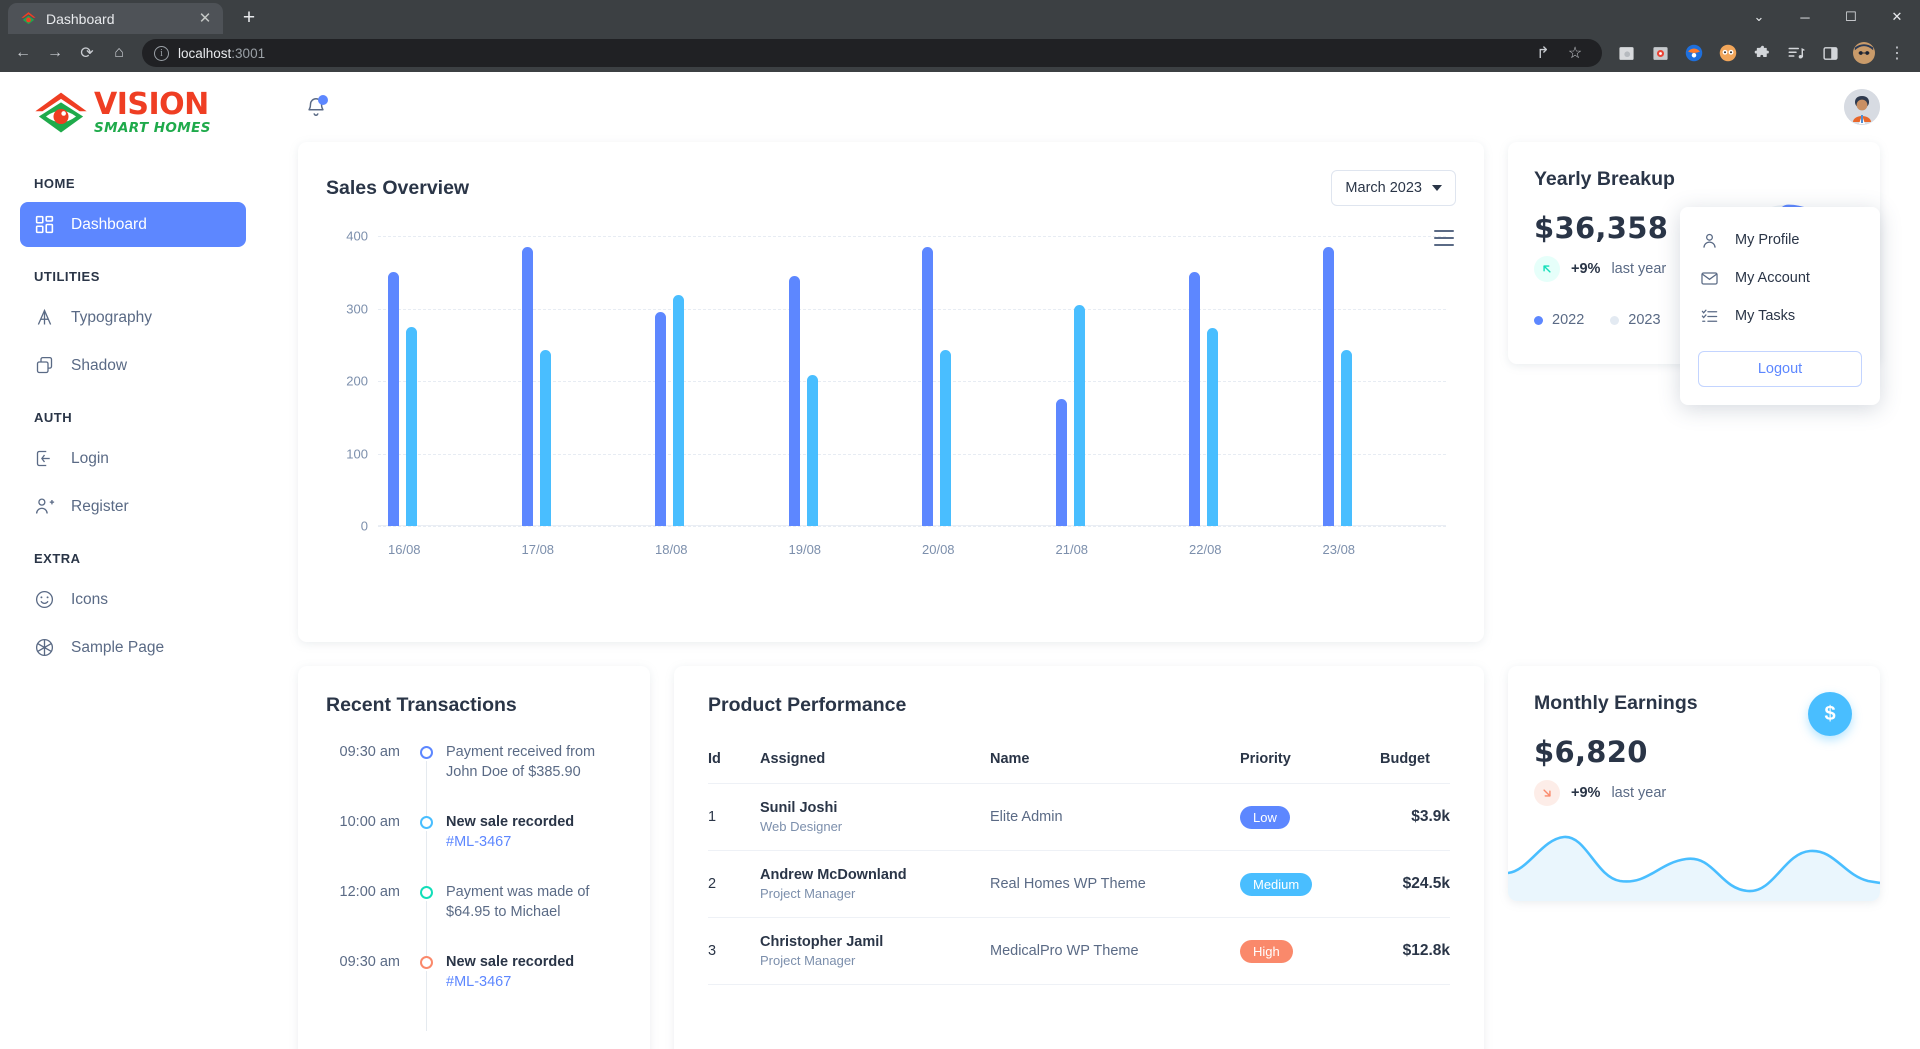 This screenshot has height=1049, width=1920. Describe the element at coordinates (55, 53) in the screenshot. I see `forward-icon: →` at that location.